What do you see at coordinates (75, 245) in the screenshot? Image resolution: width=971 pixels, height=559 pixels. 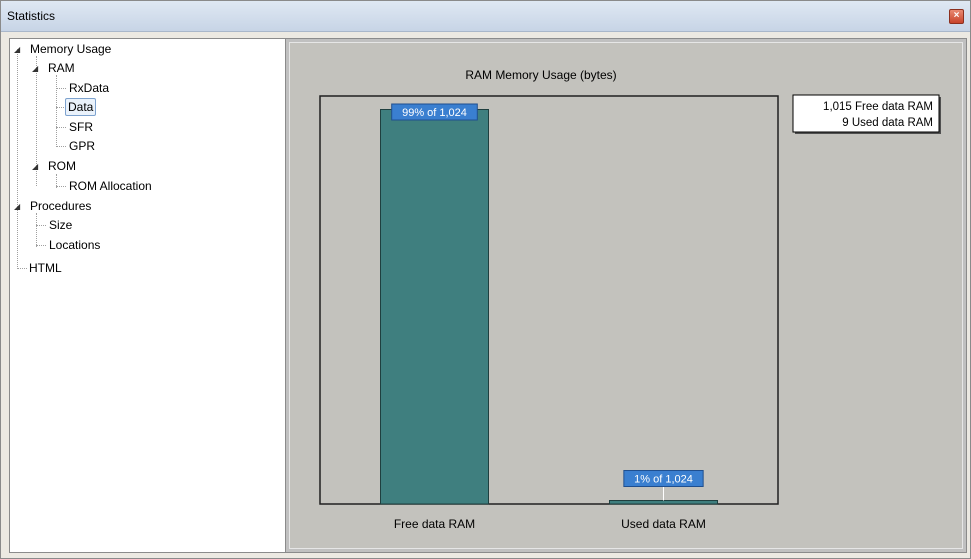 I see `tree-item-label: Locations` at bounding box center [75, 245].